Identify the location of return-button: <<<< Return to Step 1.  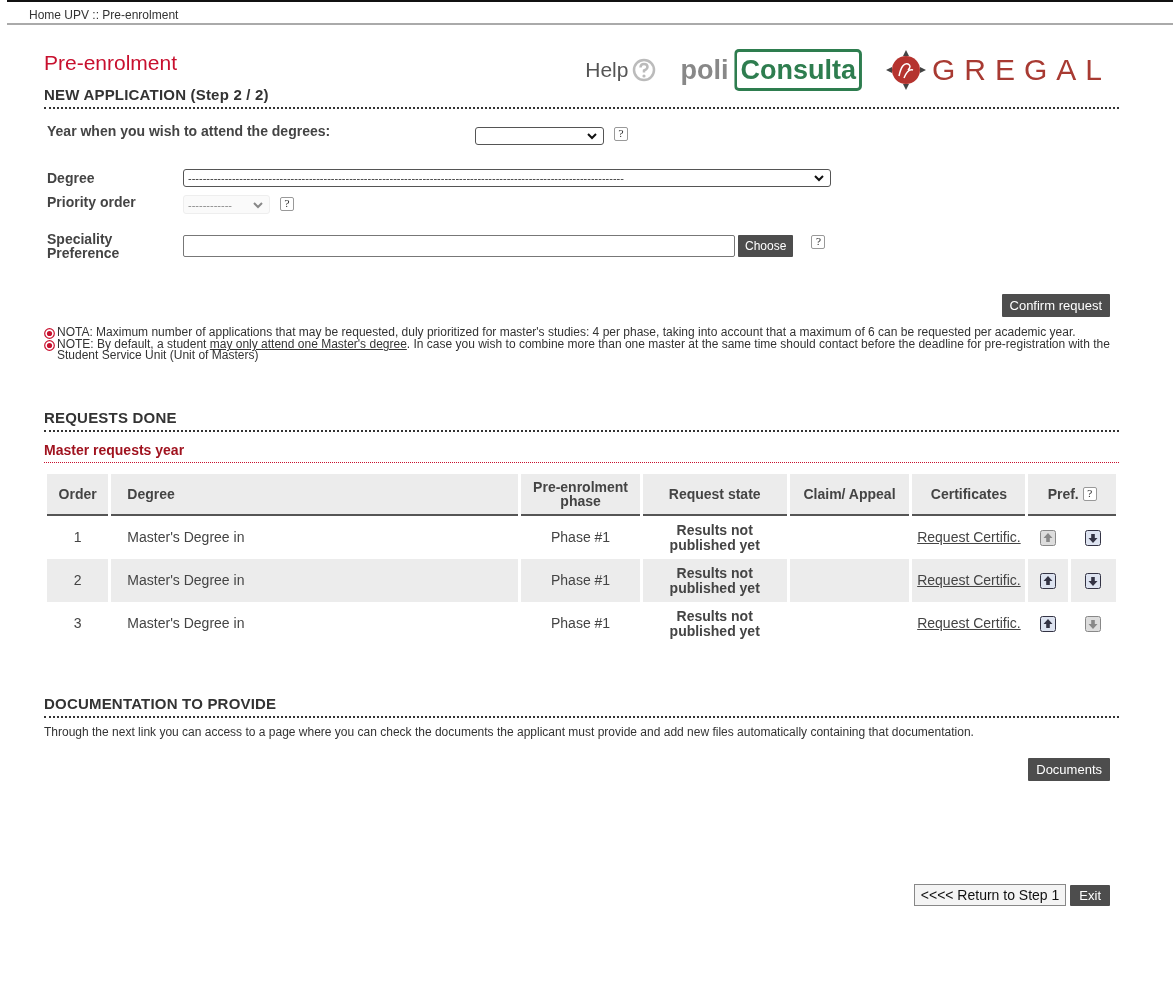
(990, 895).